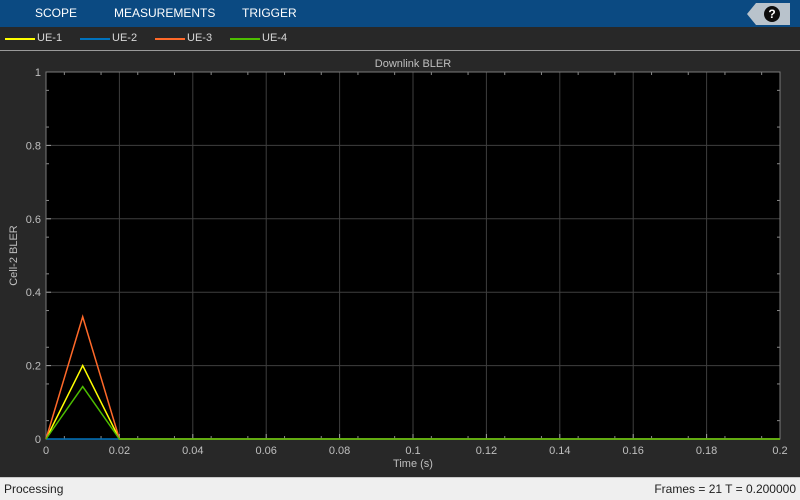 The image size is (800, 500). Describe the element at coordinates (559, 451) in the screenshot. I see `x-tick-label: 0.14` at that location.